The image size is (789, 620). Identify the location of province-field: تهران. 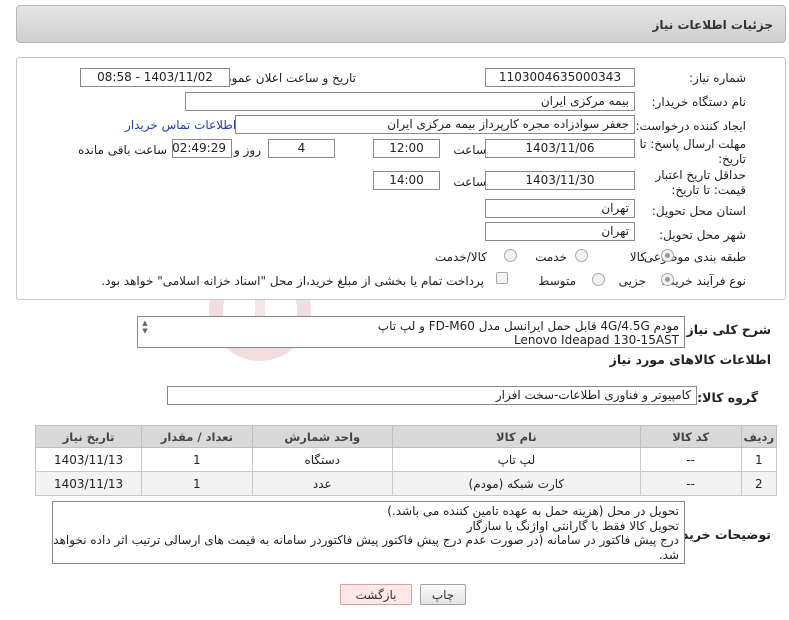
(560, 208).